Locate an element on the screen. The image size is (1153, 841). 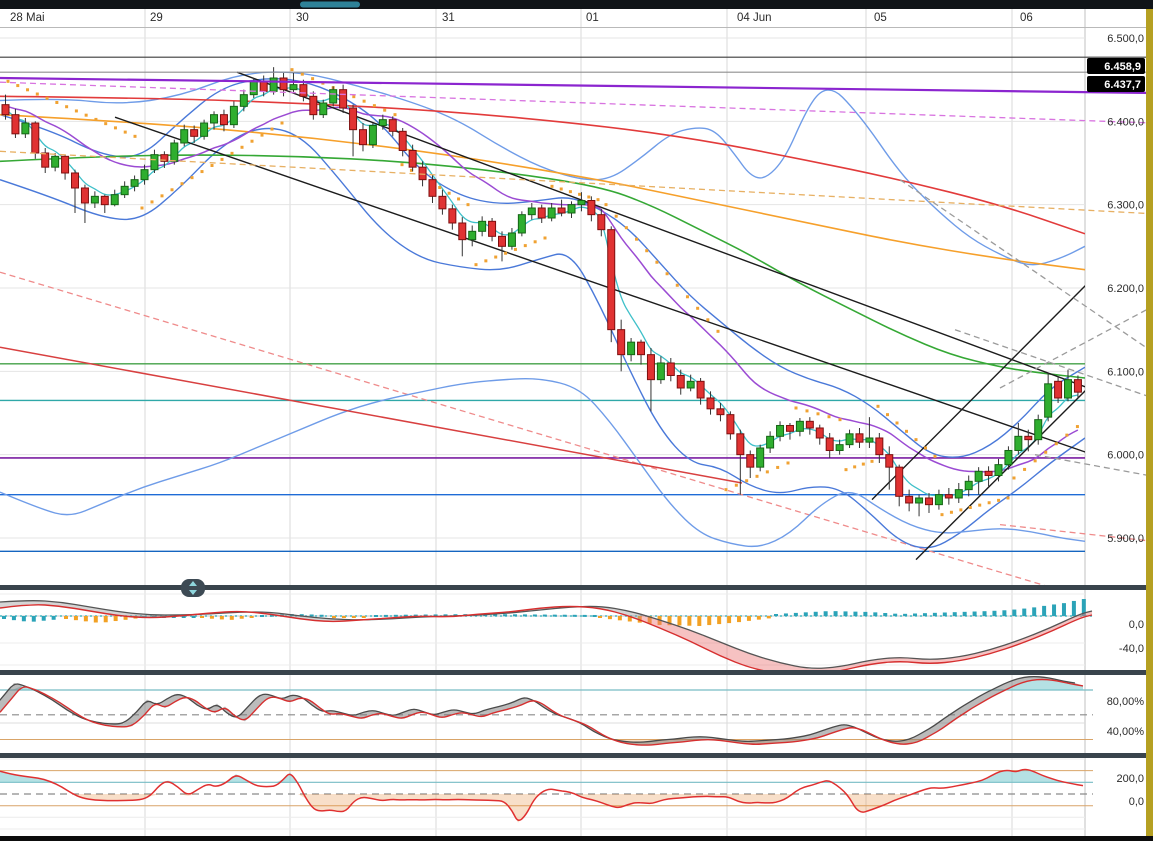
indicator-axis-label: 0,0 is located at coordinates (1136, 802).